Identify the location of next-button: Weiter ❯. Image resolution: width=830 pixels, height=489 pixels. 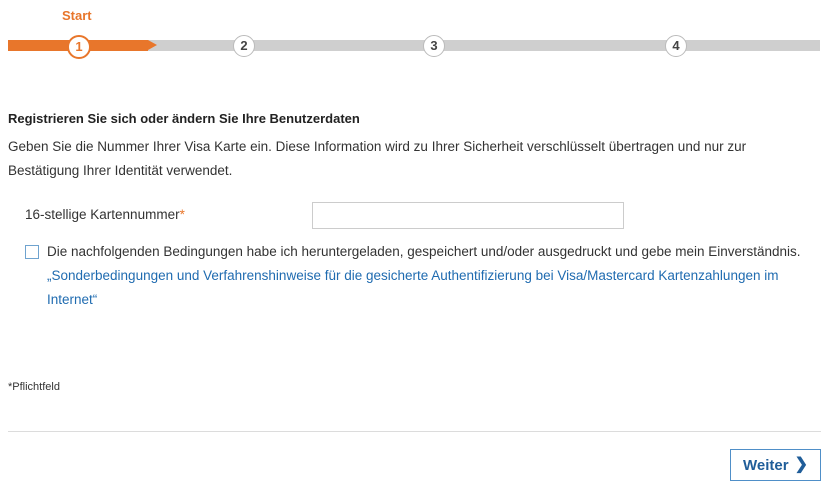
(775, 465).